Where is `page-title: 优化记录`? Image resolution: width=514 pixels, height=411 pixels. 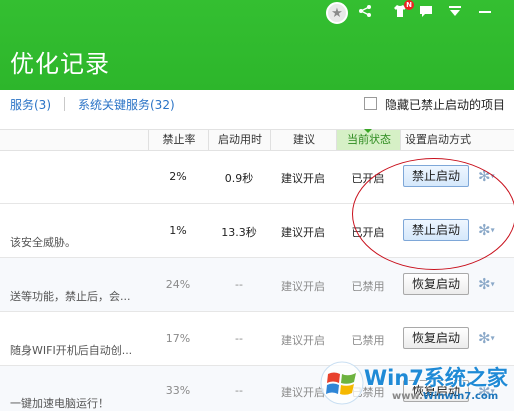 page-title: 优化记录 is located at coordinates (60, 64).